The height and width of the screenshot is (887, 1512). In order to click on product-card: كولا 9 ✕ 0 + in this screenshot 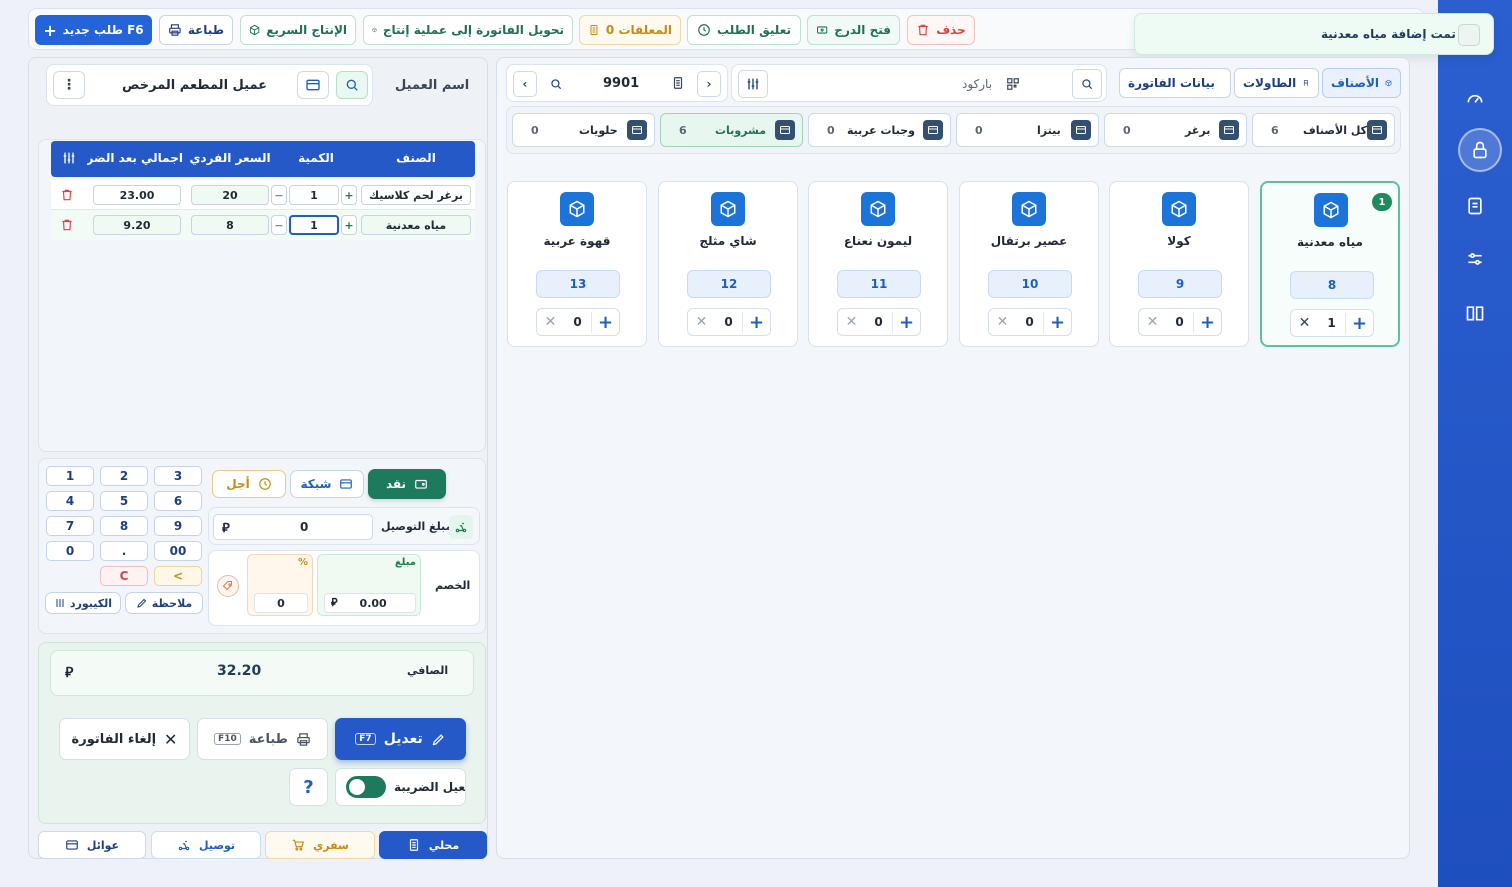, I will do `click(1179, 264)`.